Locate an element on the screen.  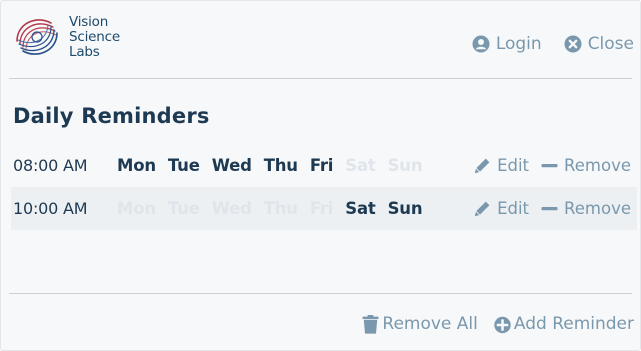
brand-line: Science is located at coordinates (94, 37).